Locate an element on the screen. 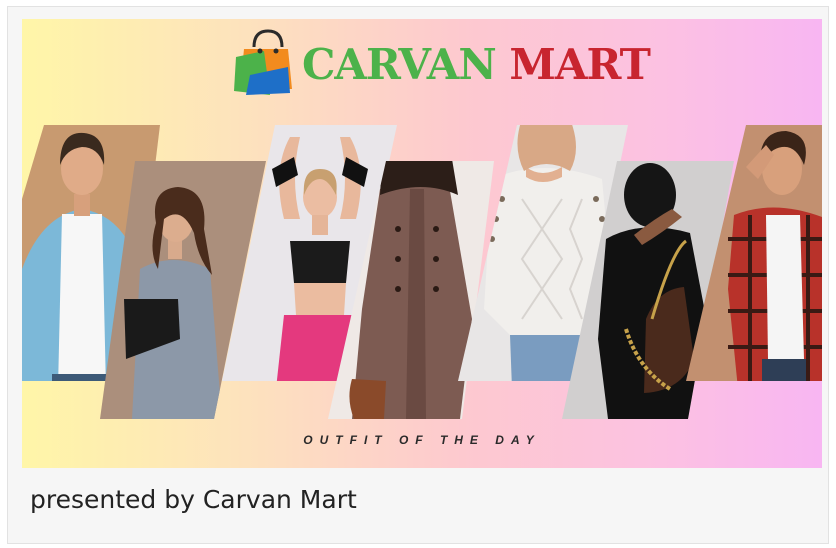 The image size is (836, 548). image-caption: presented by Carvan Mart is located at coordinates (193, 499).